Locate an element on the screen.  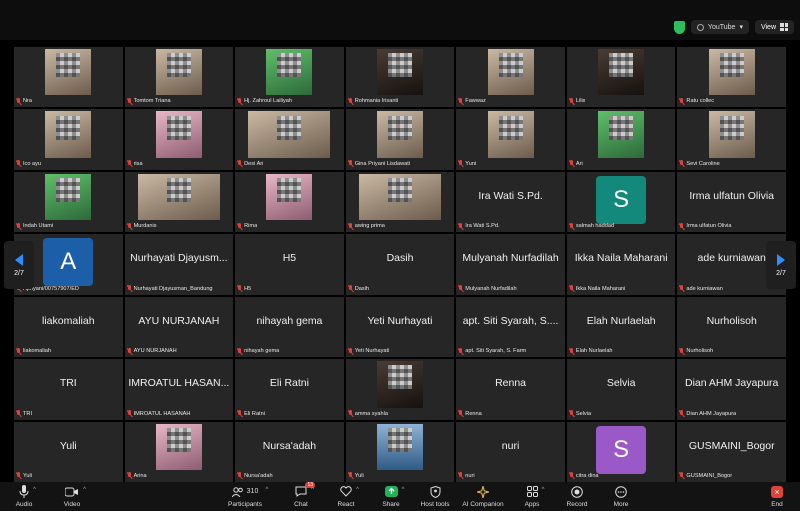
participant-tile: Mulyanah Nurfadilah Mulyanah Nurfadilah is located at coordinates (510, 264).